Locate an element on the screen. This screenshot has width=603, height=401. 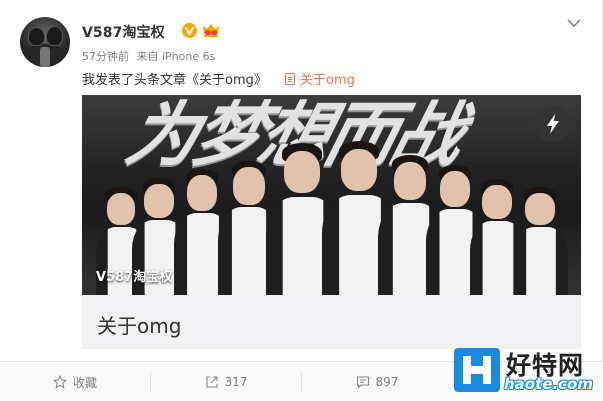
post-source: 来自 iPhone 6s is located at coordinates (176, 56).